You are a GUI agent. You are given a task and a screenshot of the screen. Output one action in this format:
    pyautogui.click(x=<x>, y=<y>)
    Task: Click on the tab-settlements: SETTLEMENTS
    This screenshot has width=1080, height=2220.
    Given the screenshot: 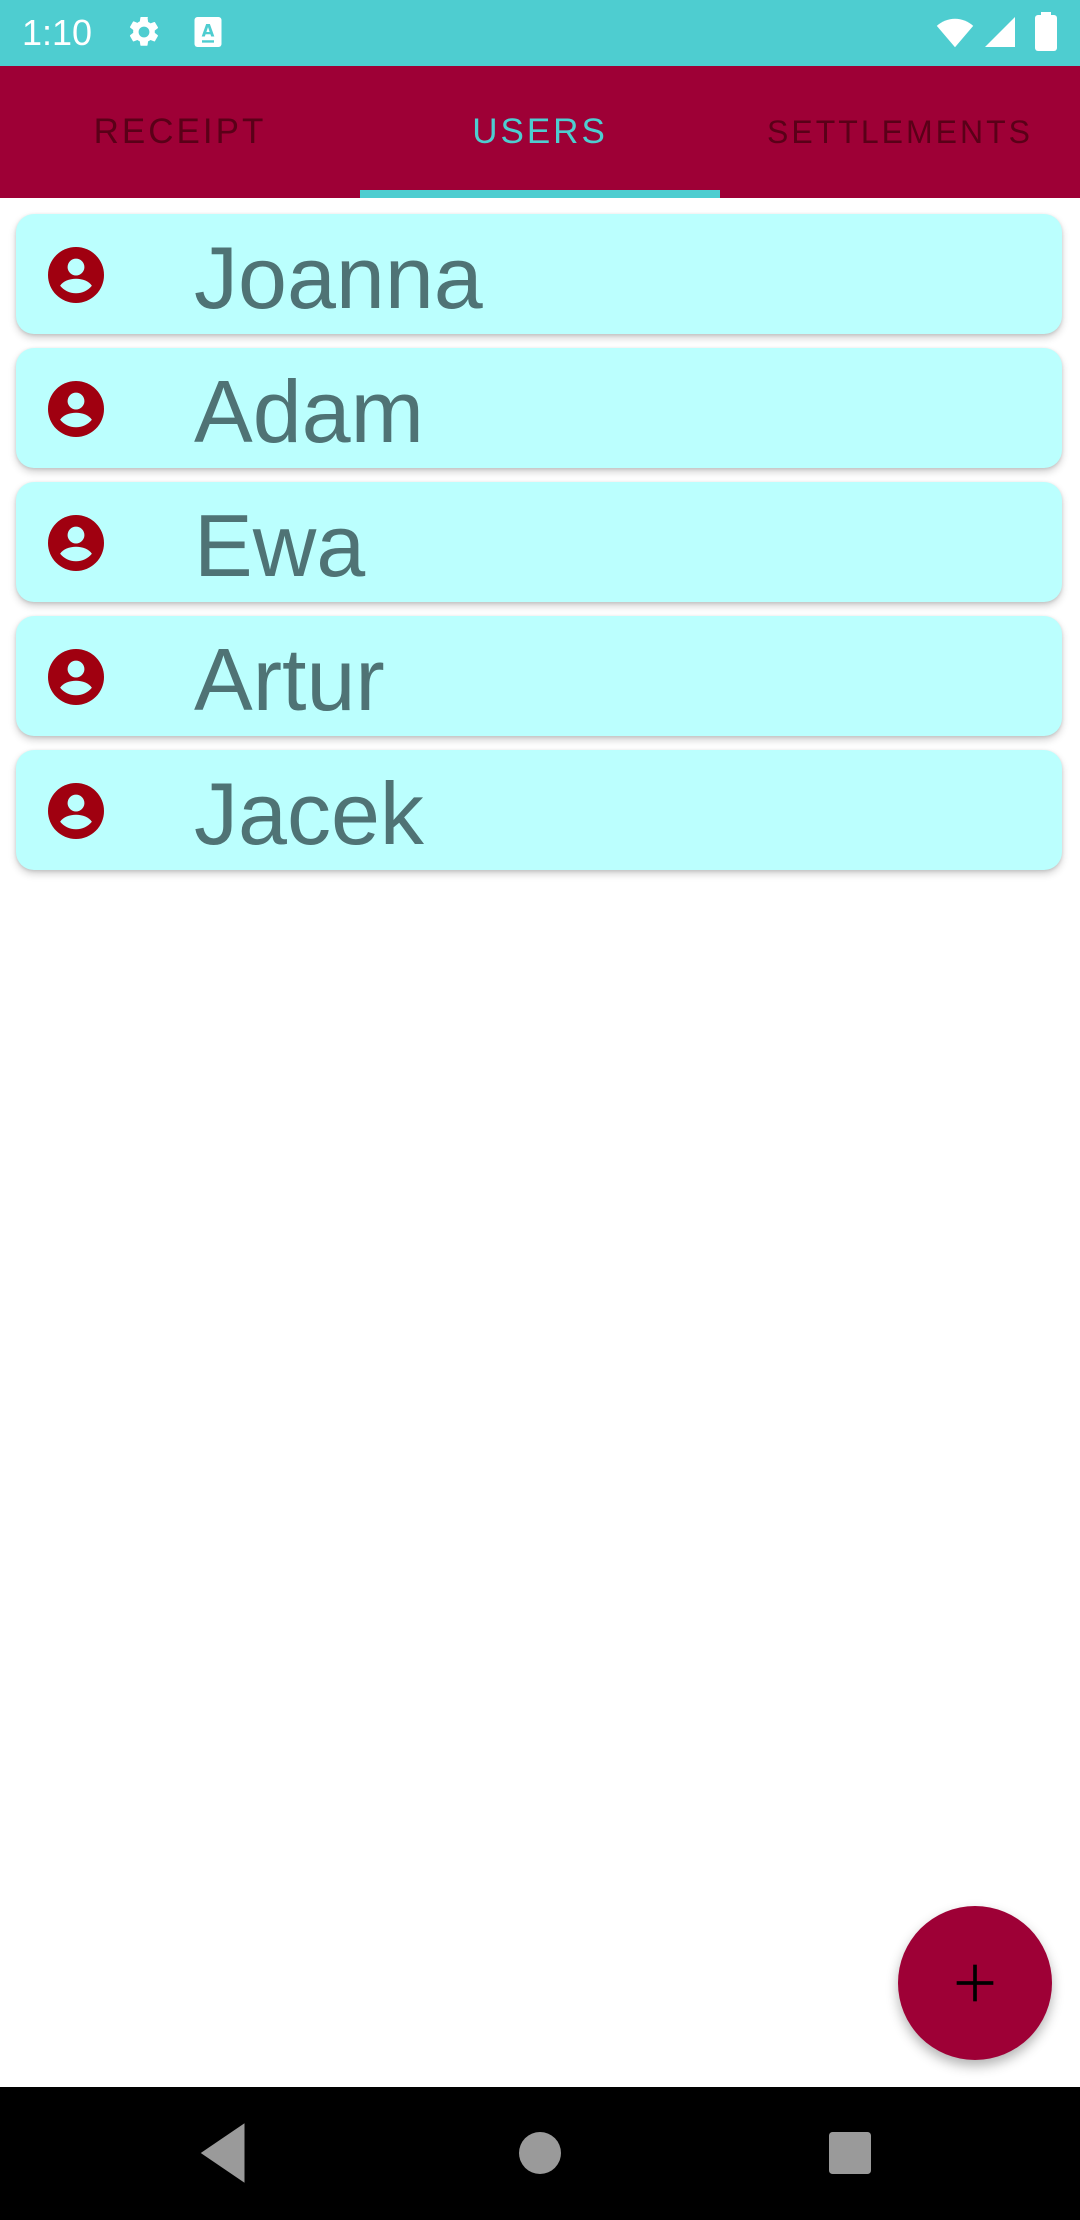 What is the action you would take?
    pyautogui.click(x=900, y=132)
    